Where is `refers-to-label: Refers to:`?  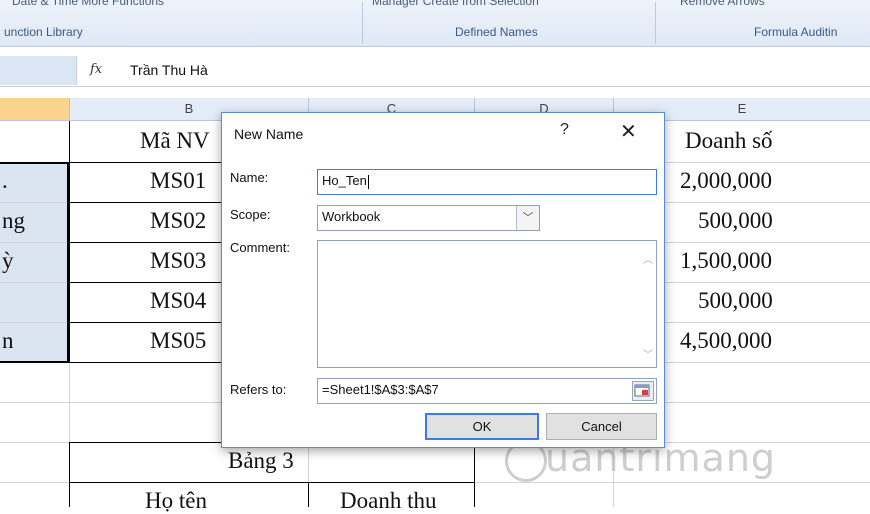 refers-to-label: Refers to: is located at coordinates (258, 389).